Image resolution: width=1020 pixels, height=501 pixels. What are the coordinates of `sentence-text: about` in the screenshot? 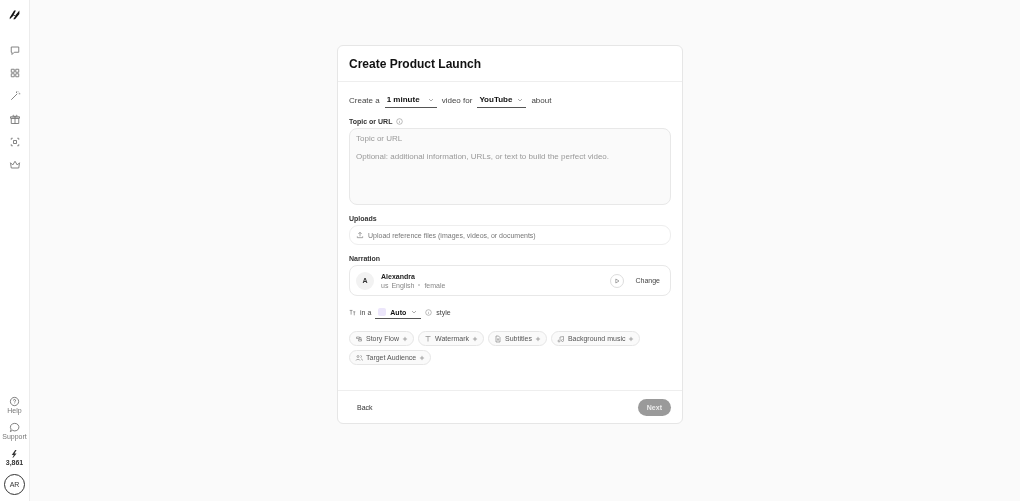 It's located at (541, 100).